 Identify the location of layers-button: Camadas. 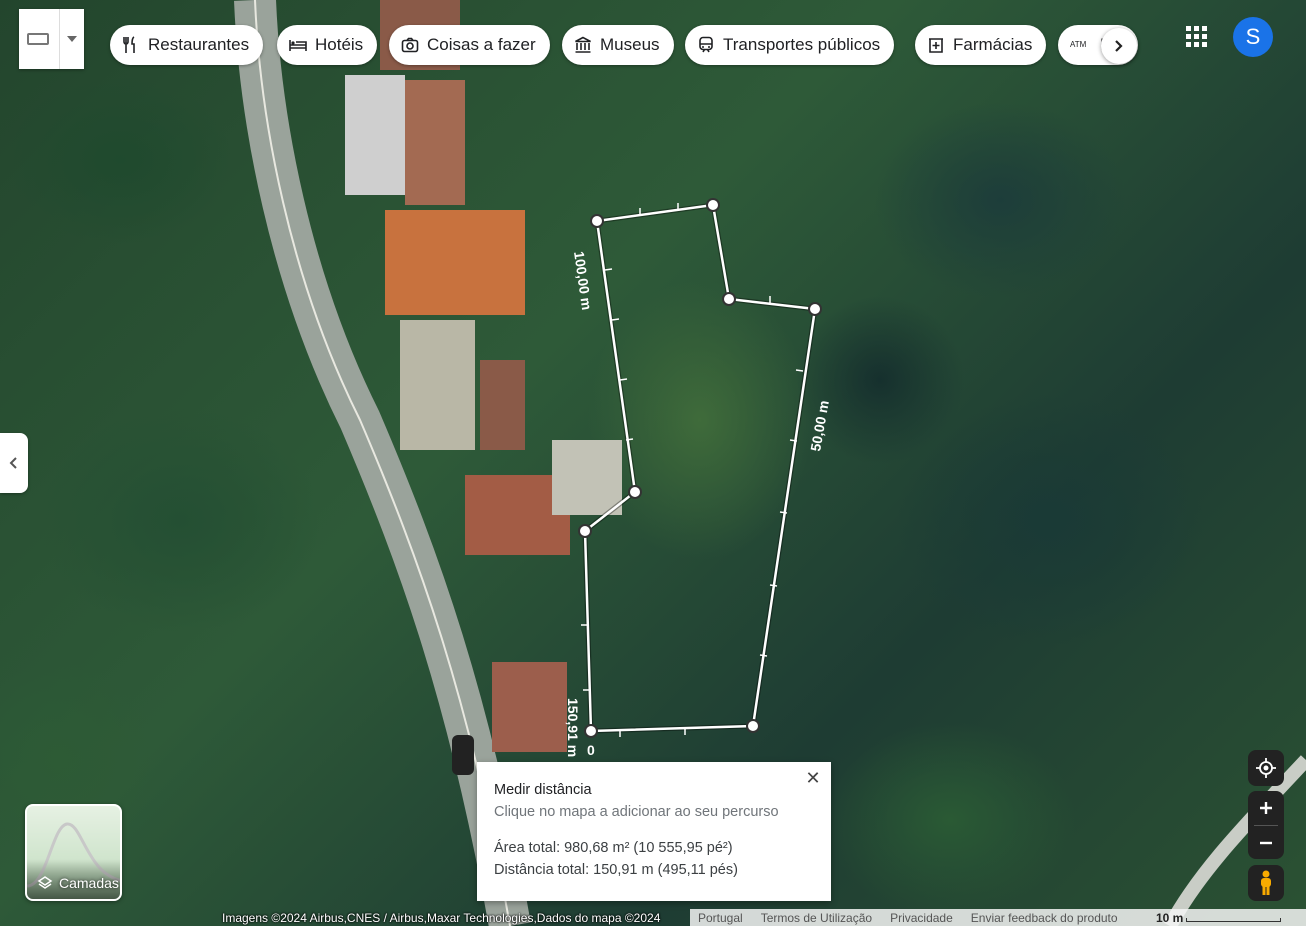
(73, 852).